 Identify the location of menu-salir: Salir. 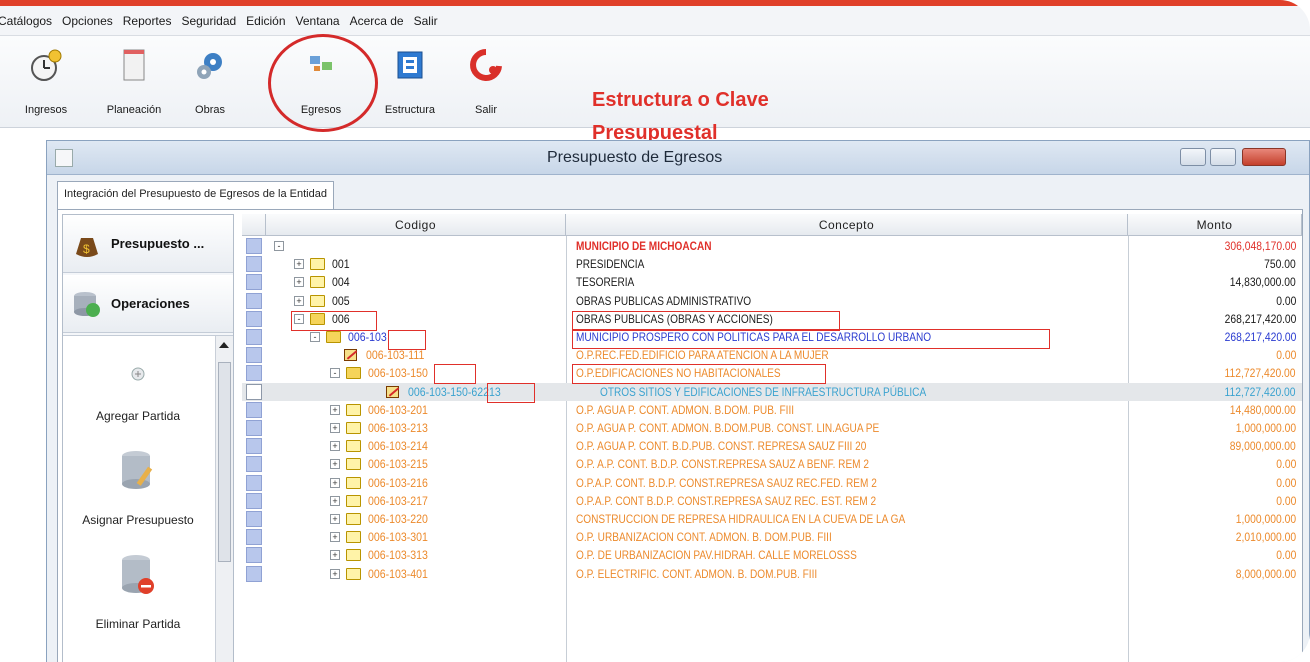
(426, 21).